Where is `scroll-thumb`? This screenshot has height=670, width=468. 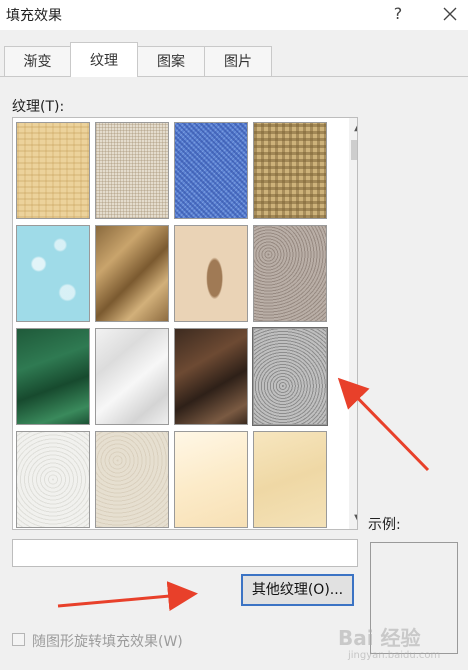 scroll-thumb is located at coordinates (354, 150).